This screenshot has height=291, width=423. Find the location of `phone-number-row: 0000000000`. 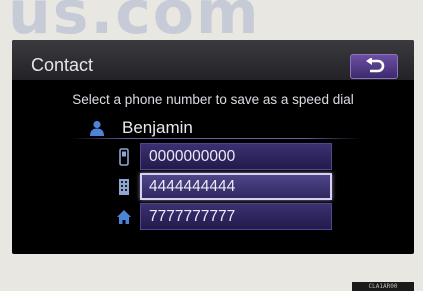

phone-number-row: 0000000000 is located at coordinates (224, 156).